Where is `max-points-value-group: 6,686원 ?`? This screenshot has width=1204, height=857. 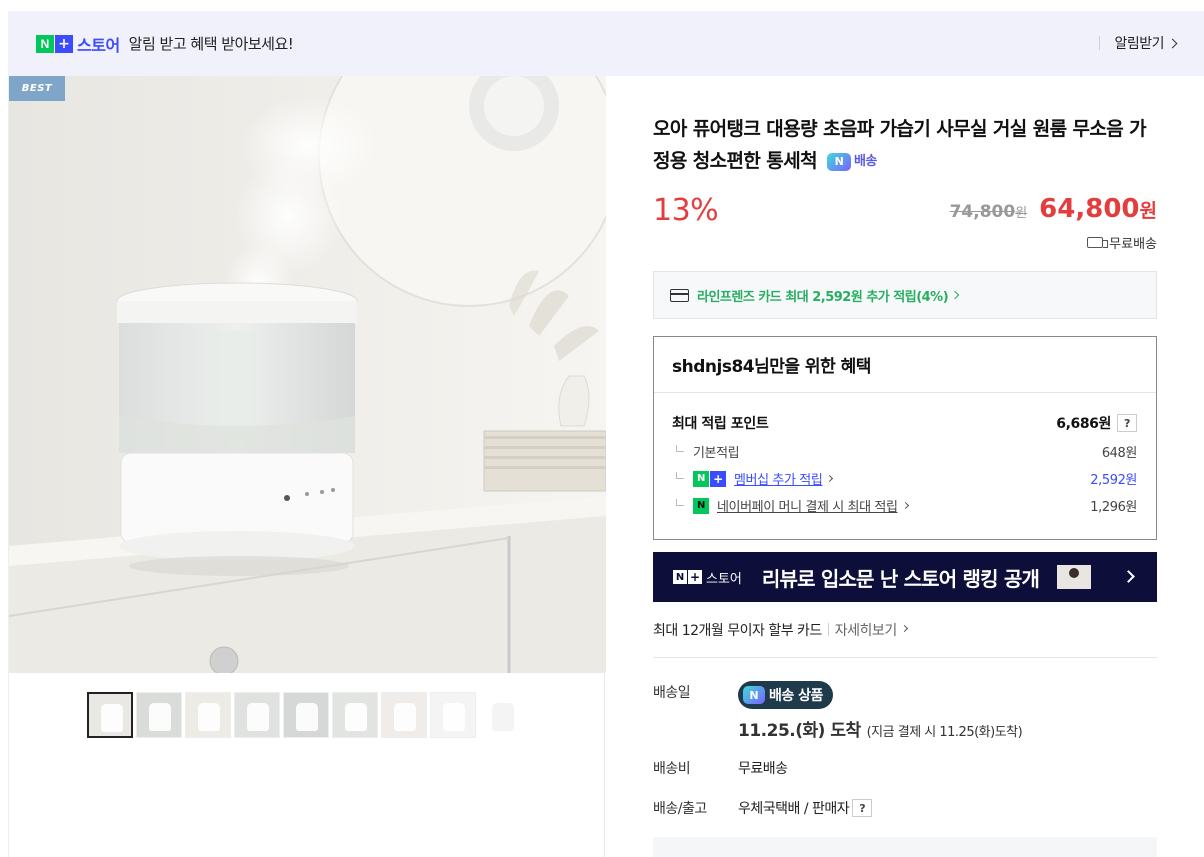
max-points-value-group: 6,686원 ? is located at coordinates (1096, 423).